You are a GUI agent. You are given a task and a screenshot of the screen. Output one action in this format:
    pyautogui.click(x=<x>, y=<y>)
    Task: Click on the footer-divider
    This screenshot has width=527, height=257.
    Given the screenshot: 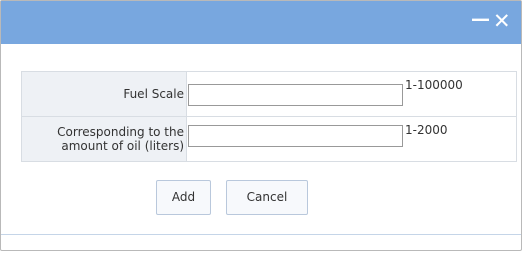 What is the action you would take?
    pyautogui.click(x=261, y=234)
    